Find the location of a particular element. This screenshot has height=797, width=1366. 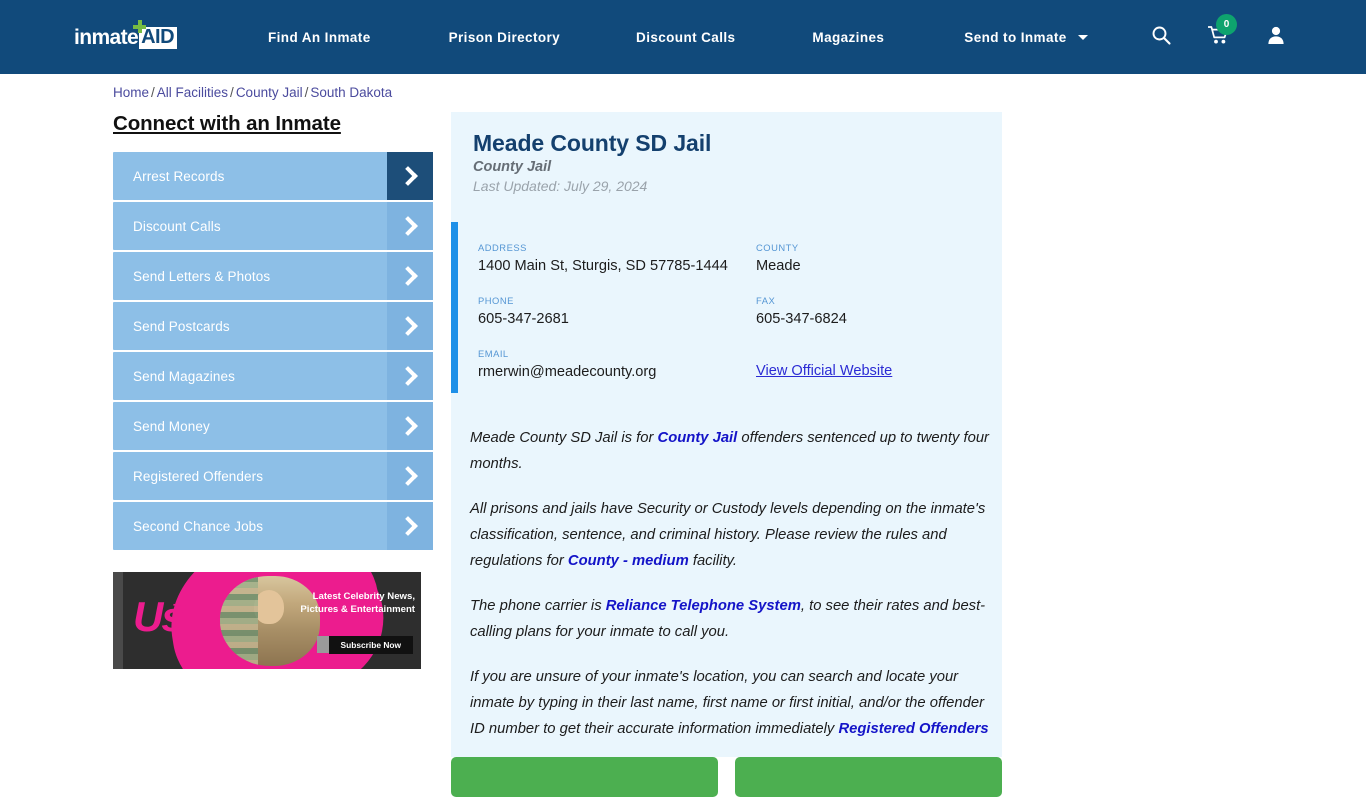

sidebar-item-label: Send Money is located at coordinates (171, 426).